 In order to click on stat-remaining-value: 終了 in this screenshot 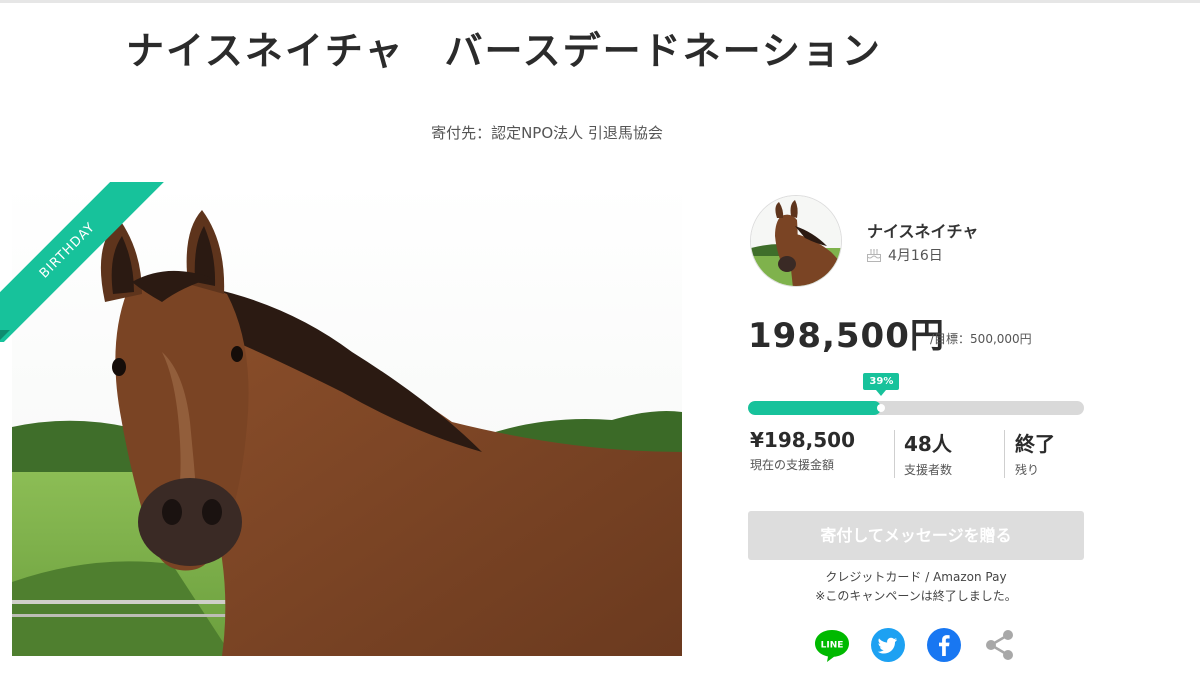, I will do `click(1035, 444)`.